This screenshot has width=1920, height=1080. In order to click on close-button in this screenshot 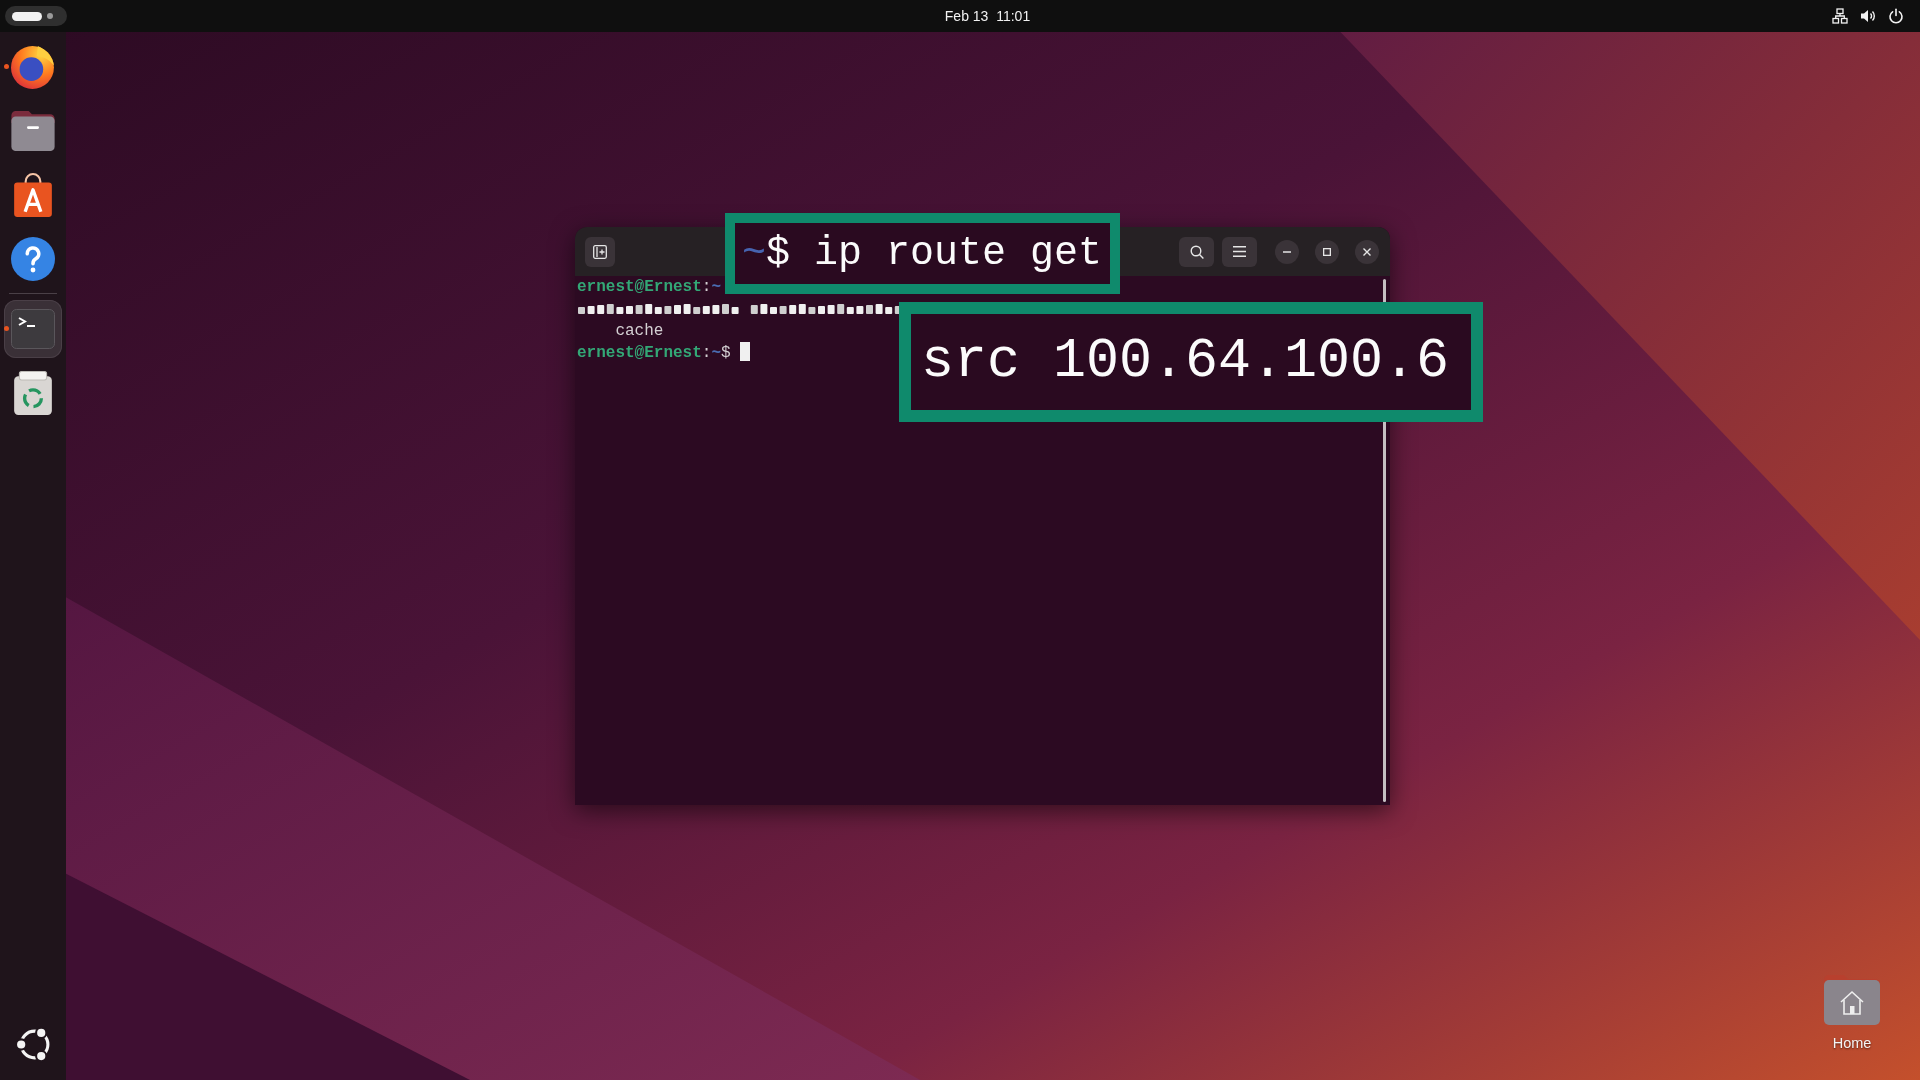, I will do `click(1367, 251)`.